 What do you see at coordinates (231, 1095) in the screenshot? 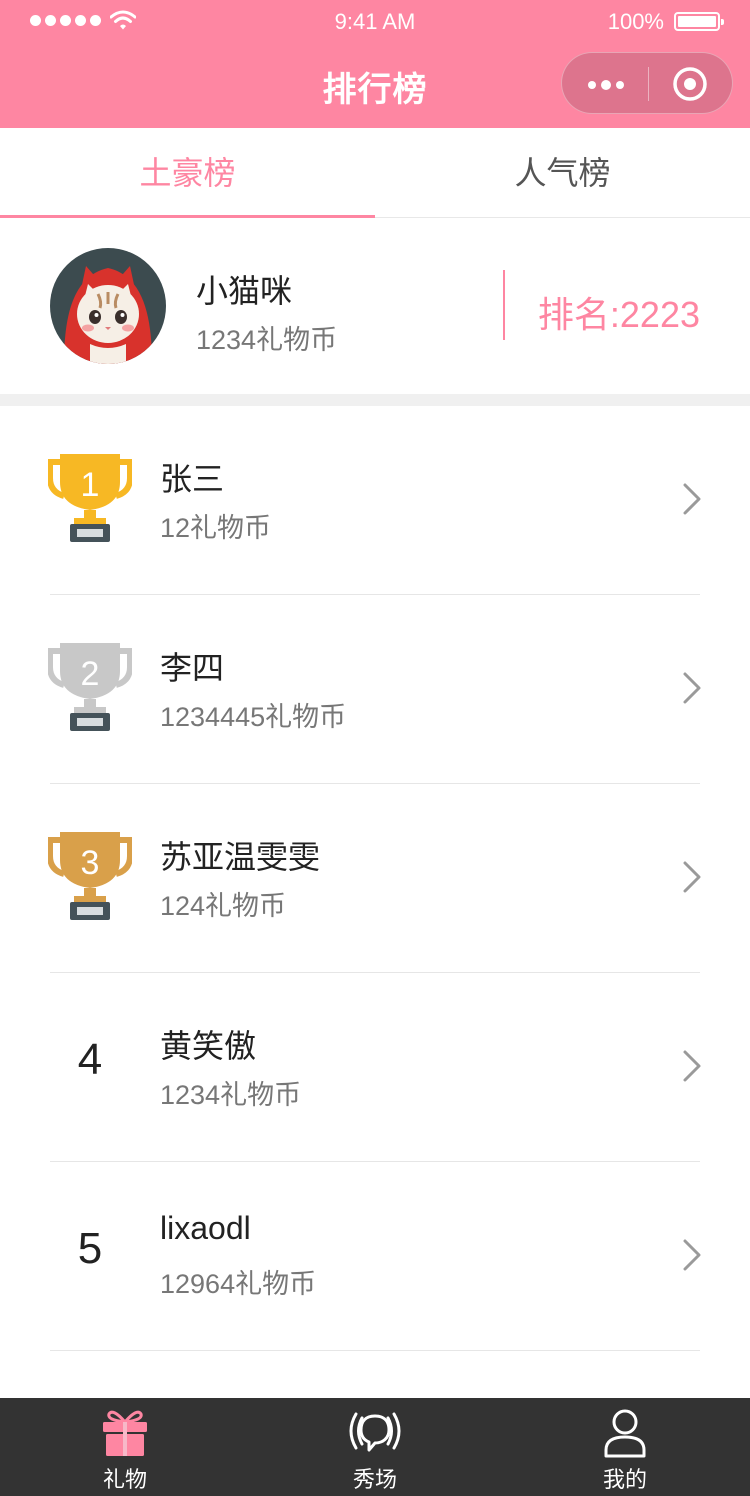
I see `row-coins: 1234礼物币` at bounding box center [231, 1095].